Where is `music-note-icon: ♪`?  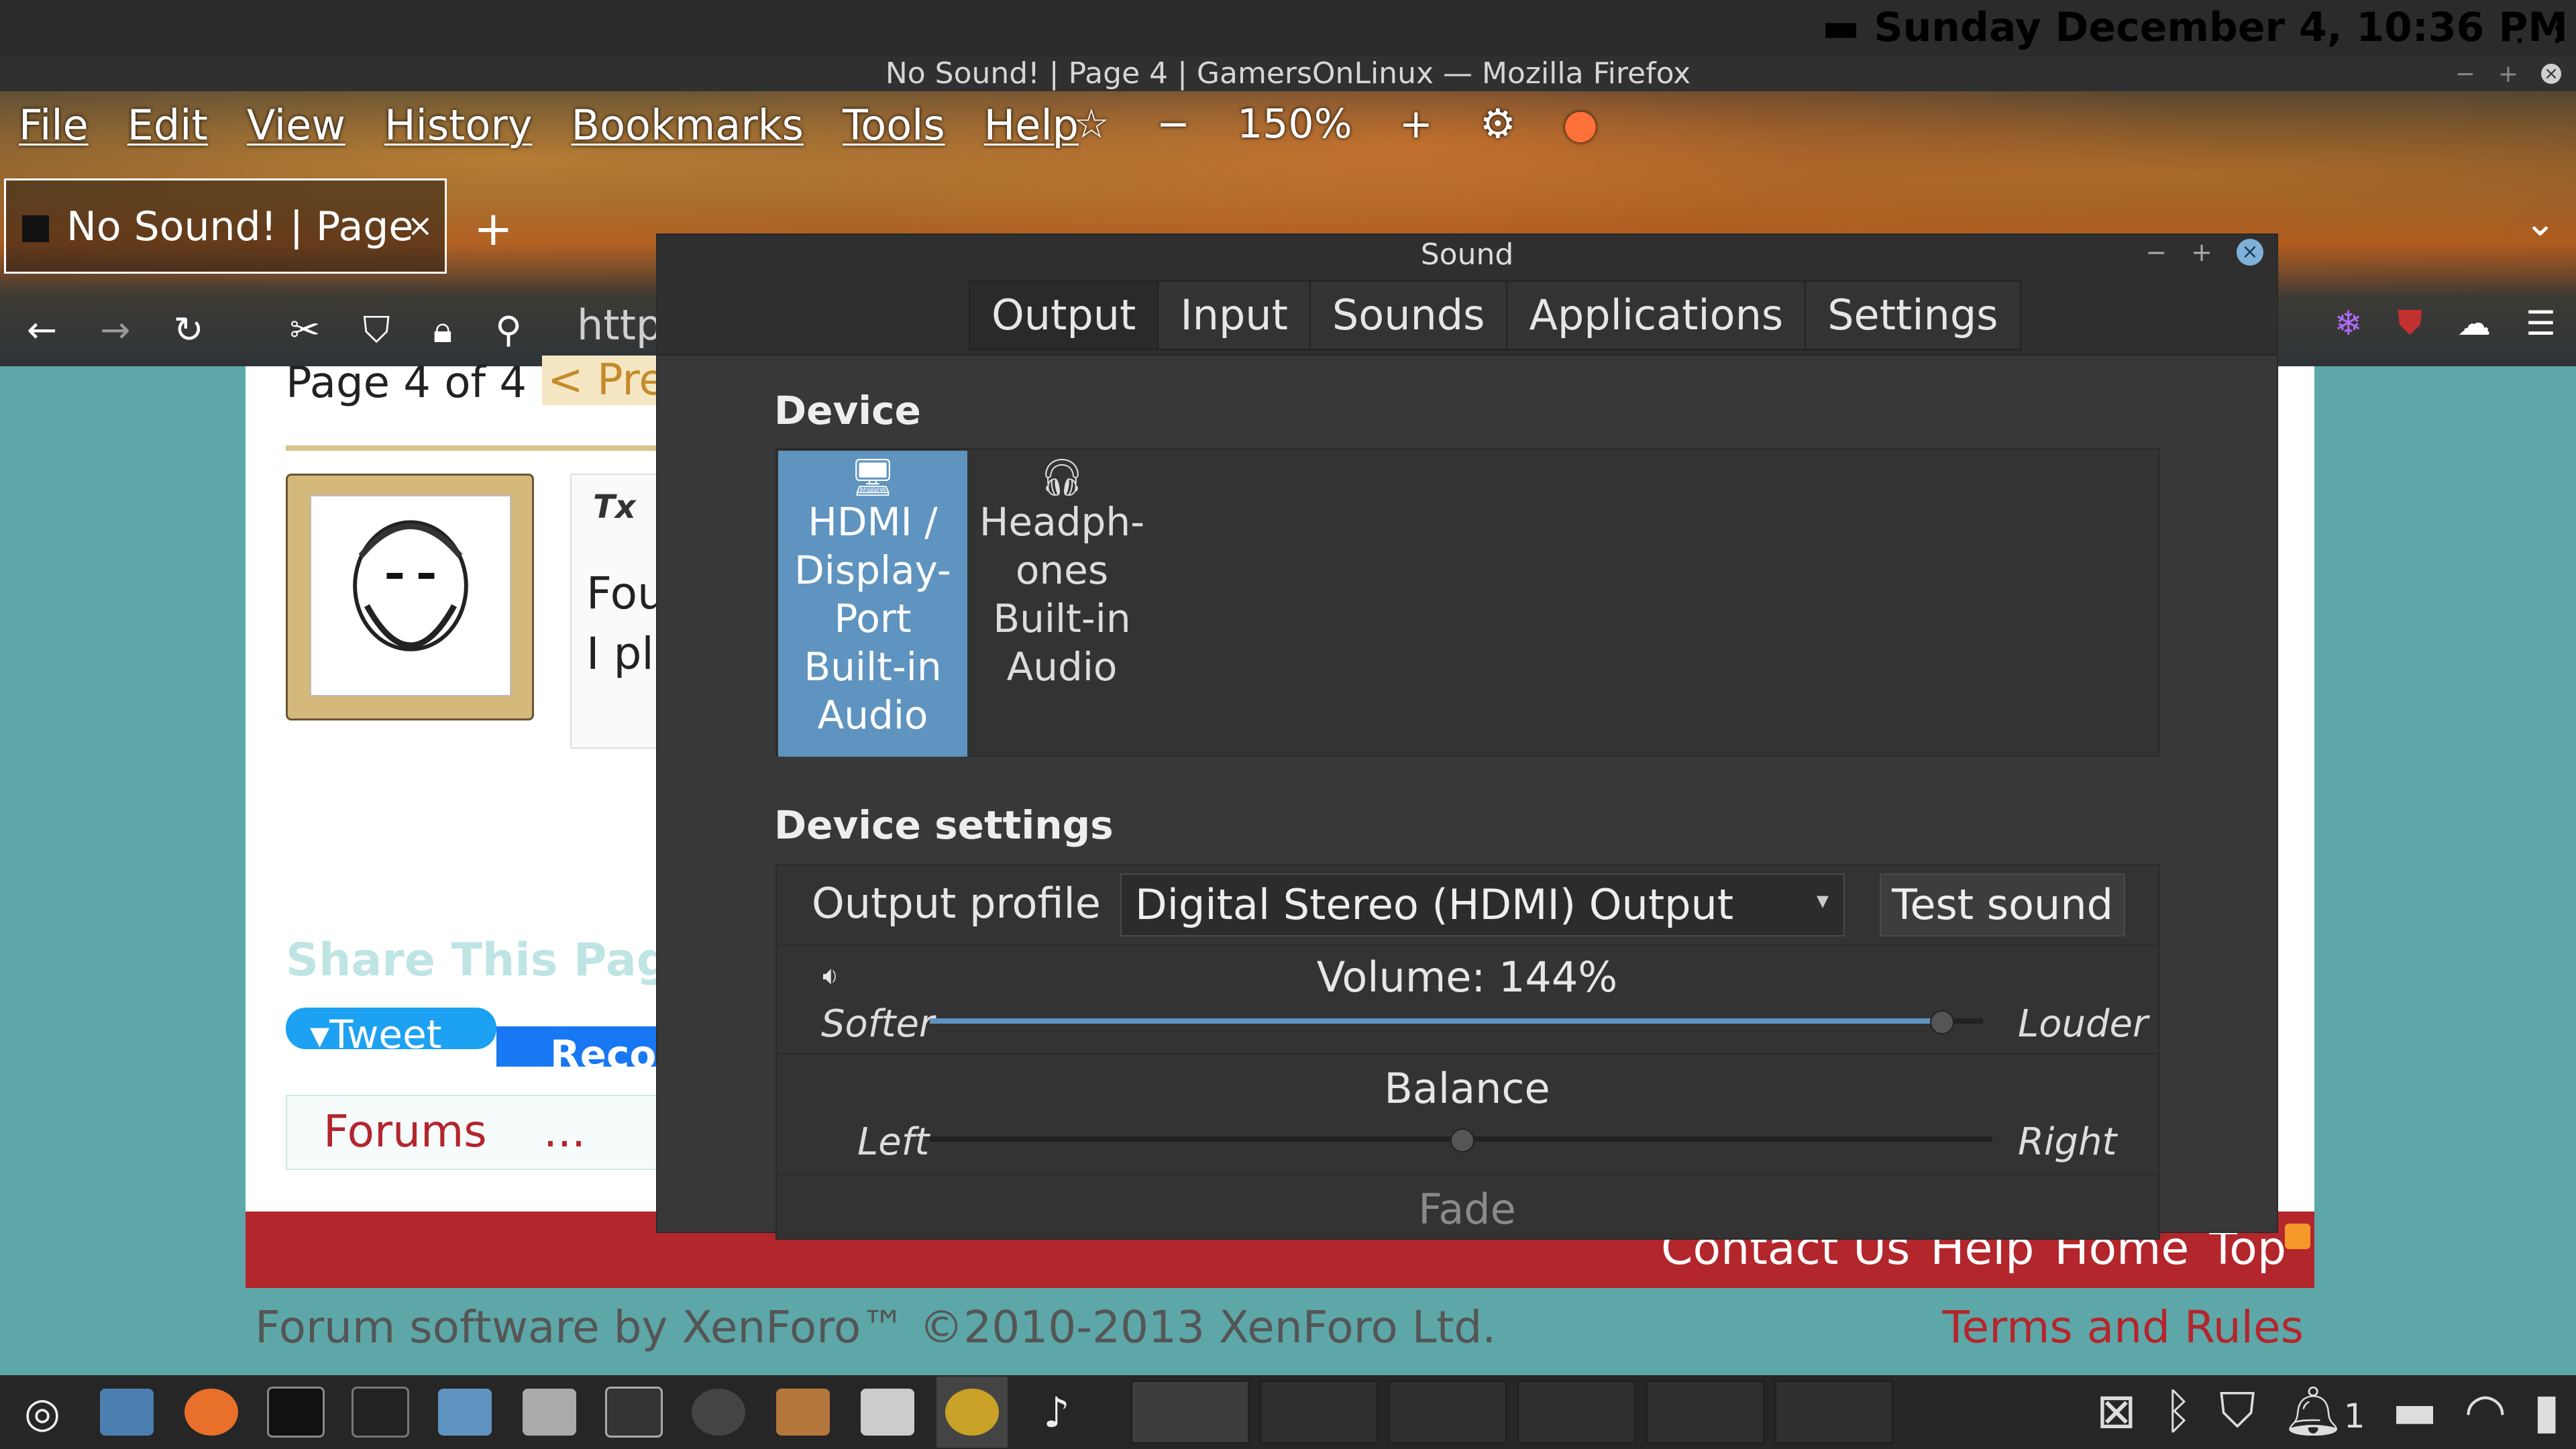 music-note-icon: ♪ is located at coordinates (1056, 1412).